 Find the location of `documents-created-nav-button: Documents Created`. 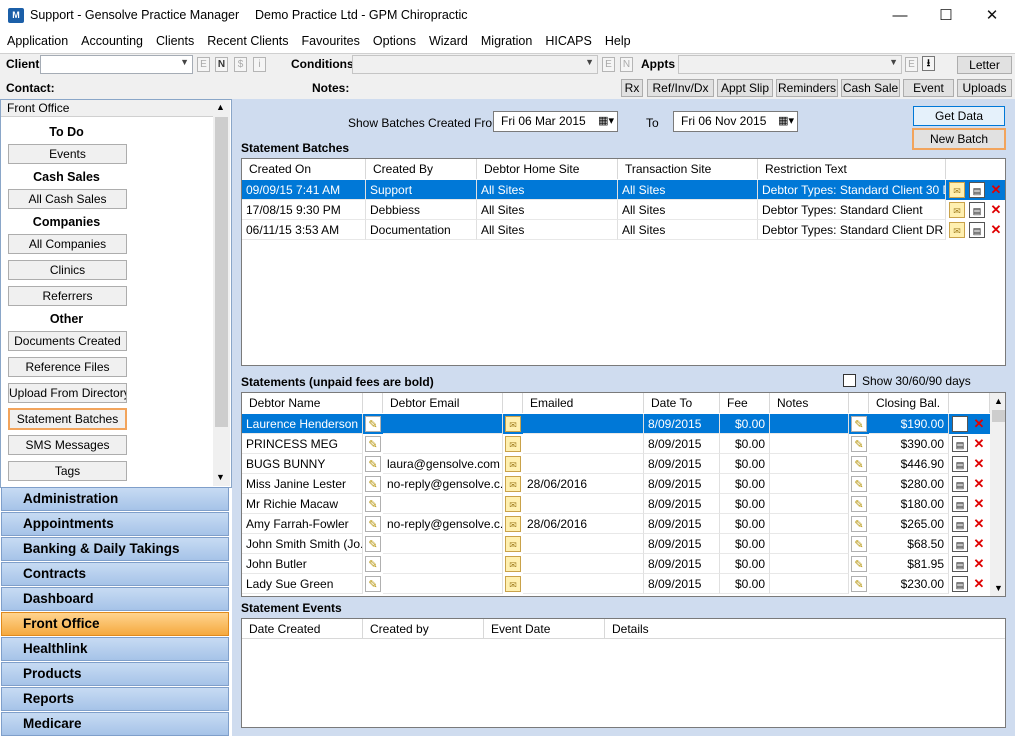

documents-created-nav-button: Documents Created is located at coordinates (67, 341).